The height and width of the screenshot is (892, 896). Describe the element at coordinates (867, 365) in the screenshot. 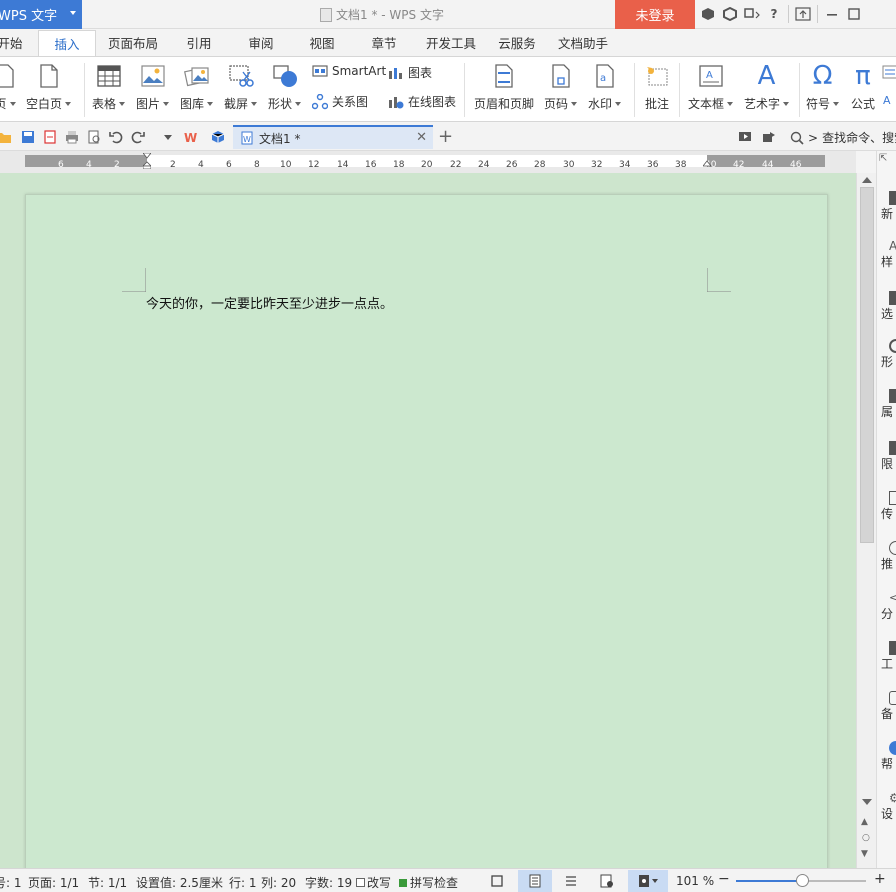

I see `scrollbar-thumb` at that location.